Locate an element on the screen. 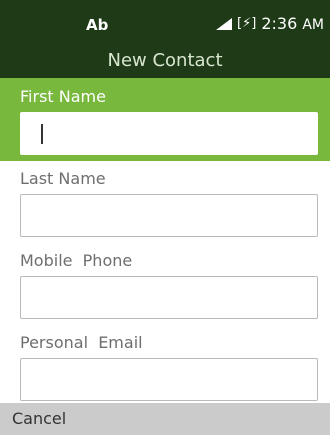 This screenshot has width=330, height=435. clock: 2:36 AM is located at coordinates (292, 23).